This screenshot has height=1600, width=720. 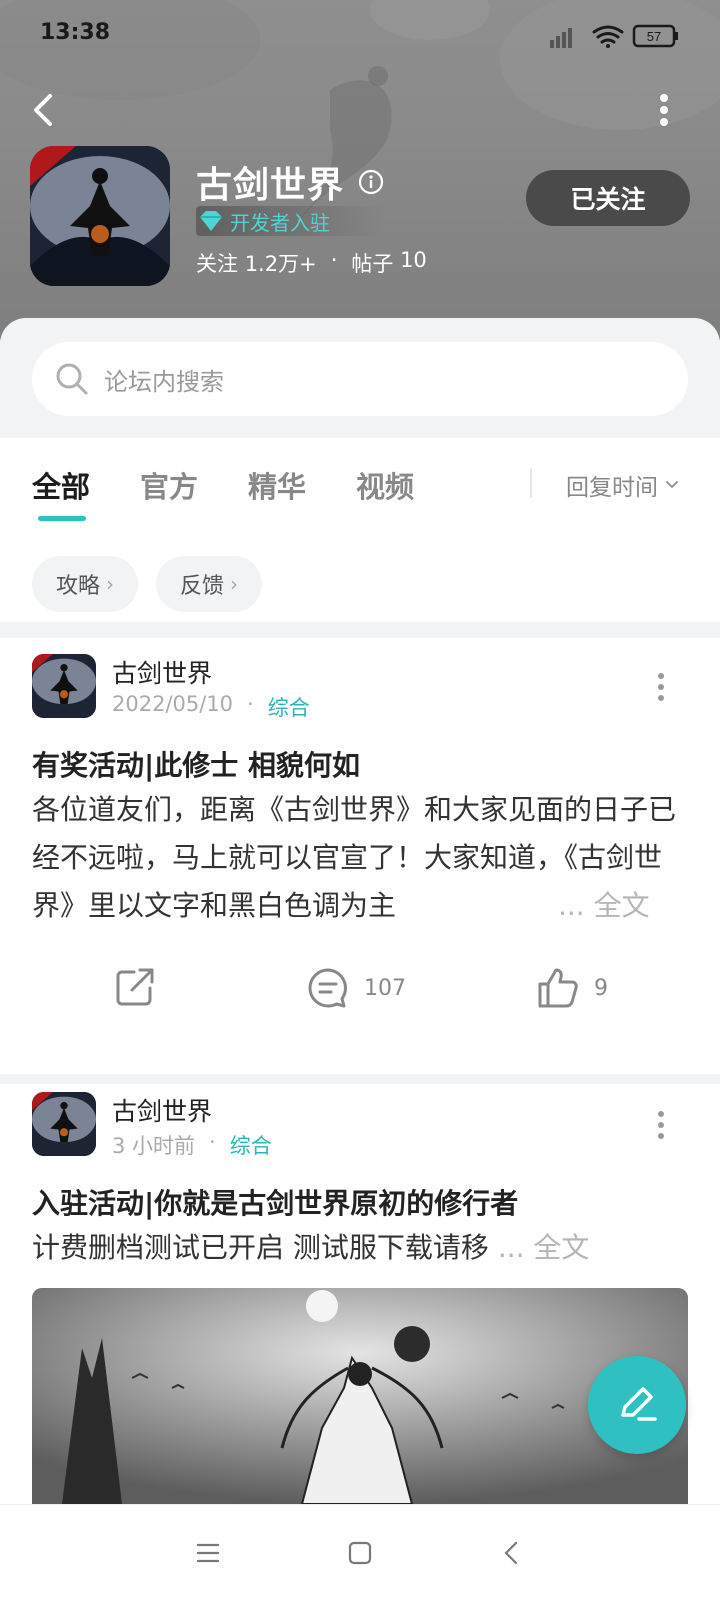 I want to click on tab-official: 官方, so click(x=169, y=485).